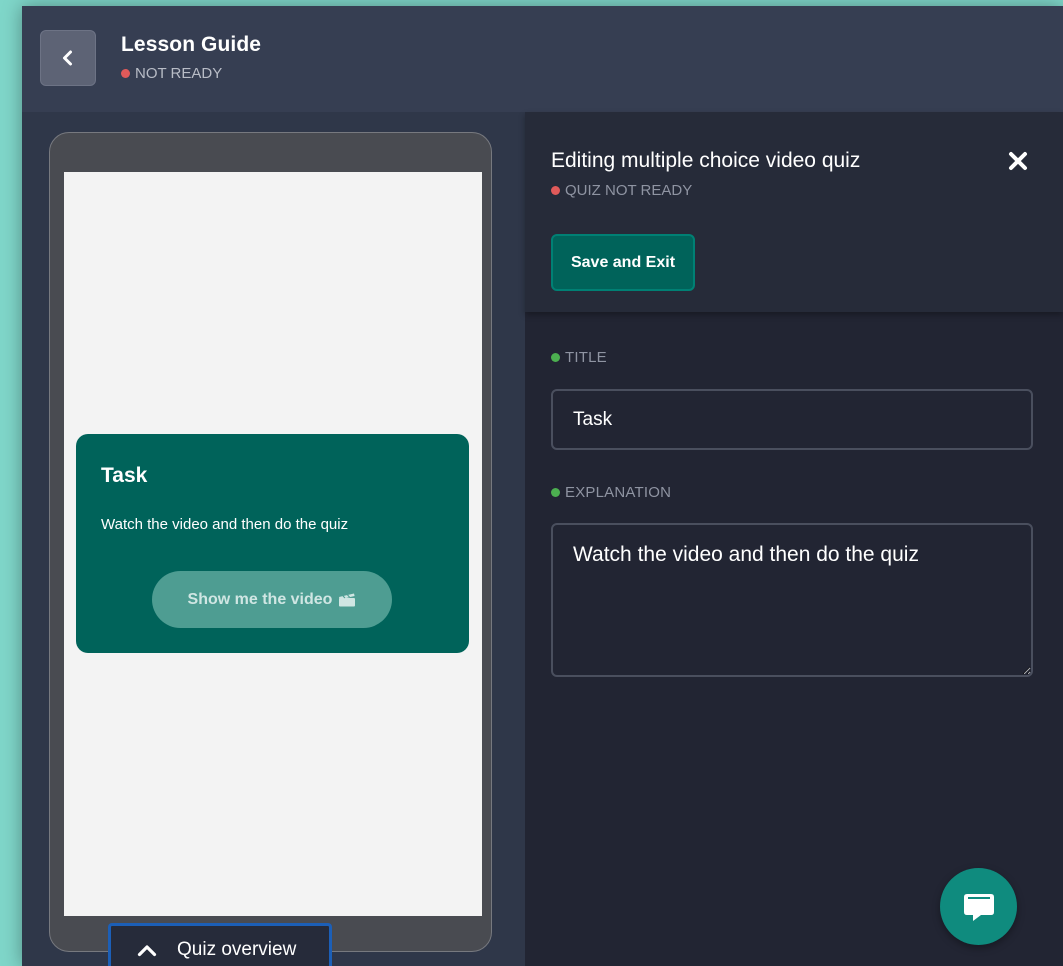 The width and height of the screenshot is (1063, 966). Describe the element at coordinates (706, 160) in the screenshot. I see `editor-title: Editing multiple choice video quiz` at that location.